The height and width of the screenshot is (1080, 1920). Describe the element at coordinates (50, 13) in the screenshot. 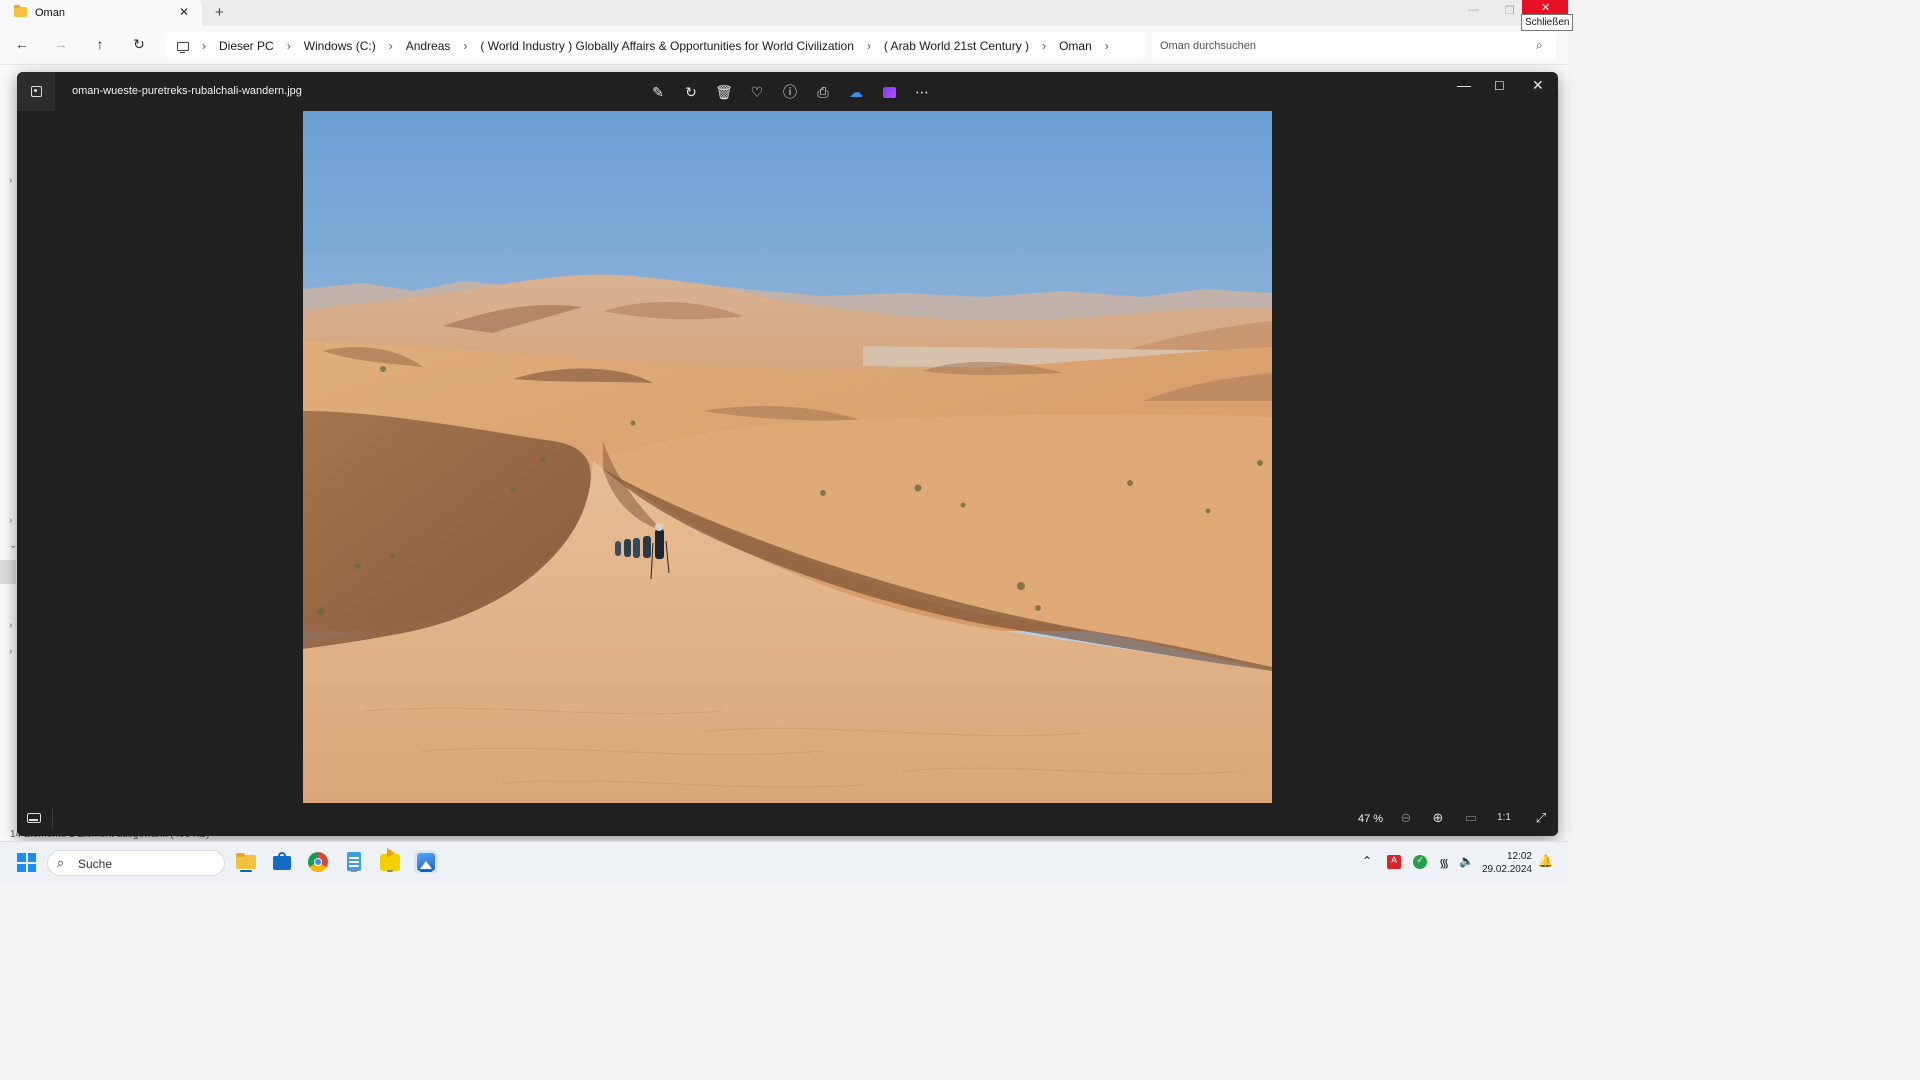

I see `tab-title: Oman` at that location.